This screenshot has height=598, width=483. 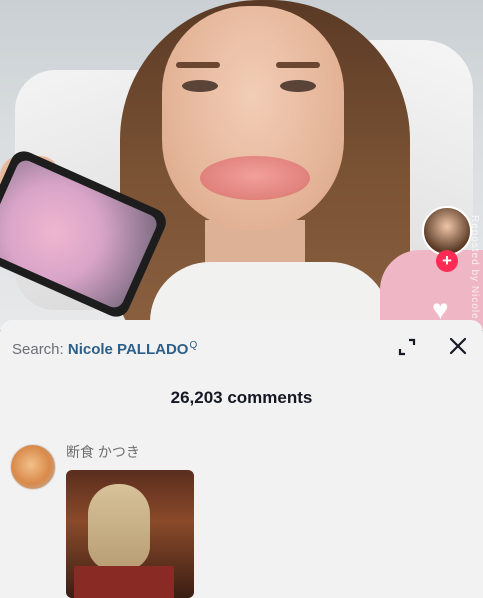 I want to click on expand-icon, so click(x=407, y=347).